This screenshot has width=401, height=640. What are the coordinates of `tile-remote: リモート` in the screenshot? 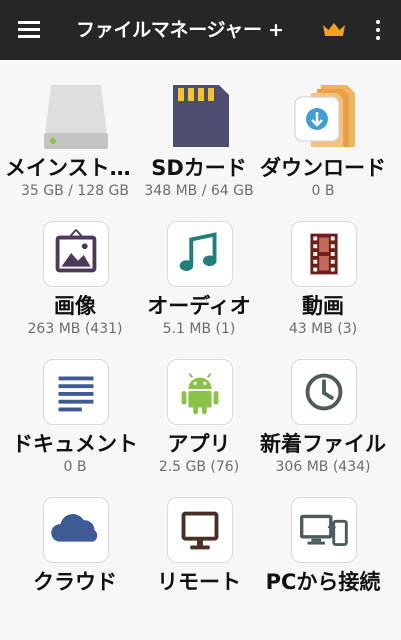 It's located at (199, 562).